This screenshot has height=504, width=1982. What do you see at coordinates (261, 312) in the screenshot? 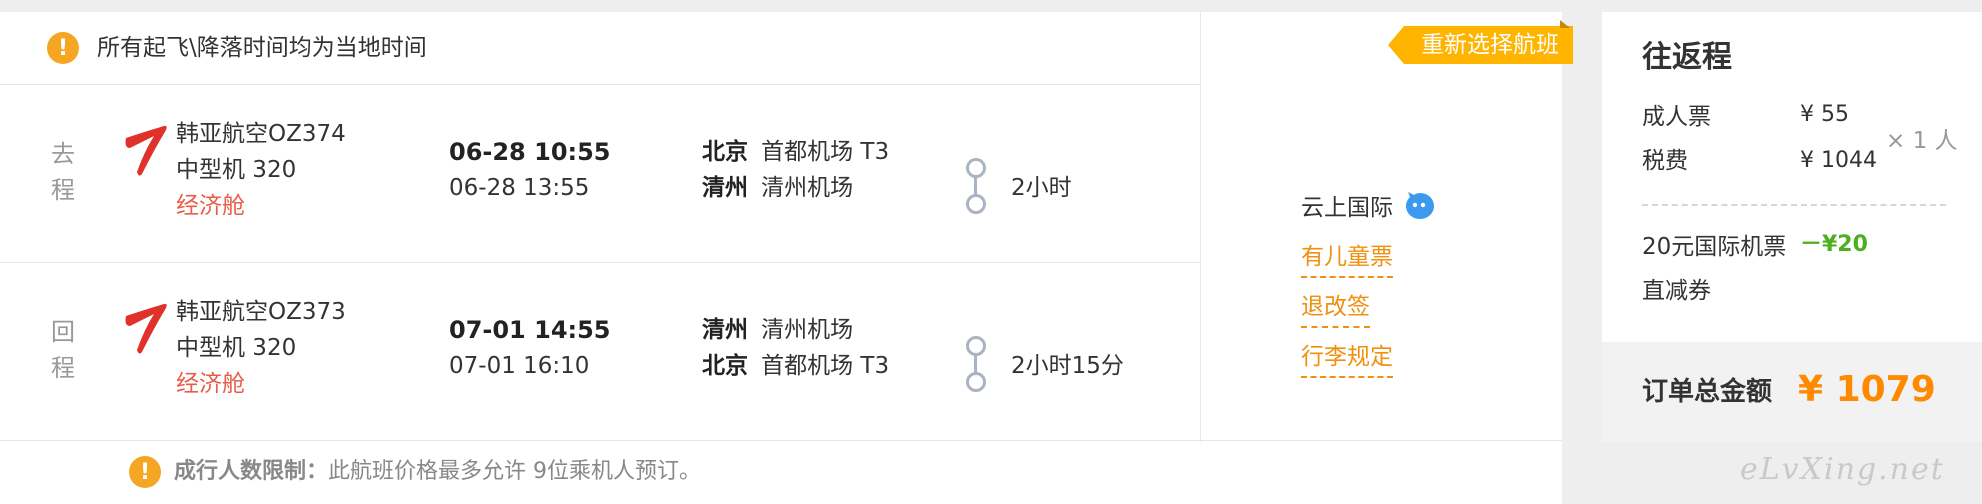
I see `airline-name: 韩亚航空OZ373` at bounding box center [261, 312].